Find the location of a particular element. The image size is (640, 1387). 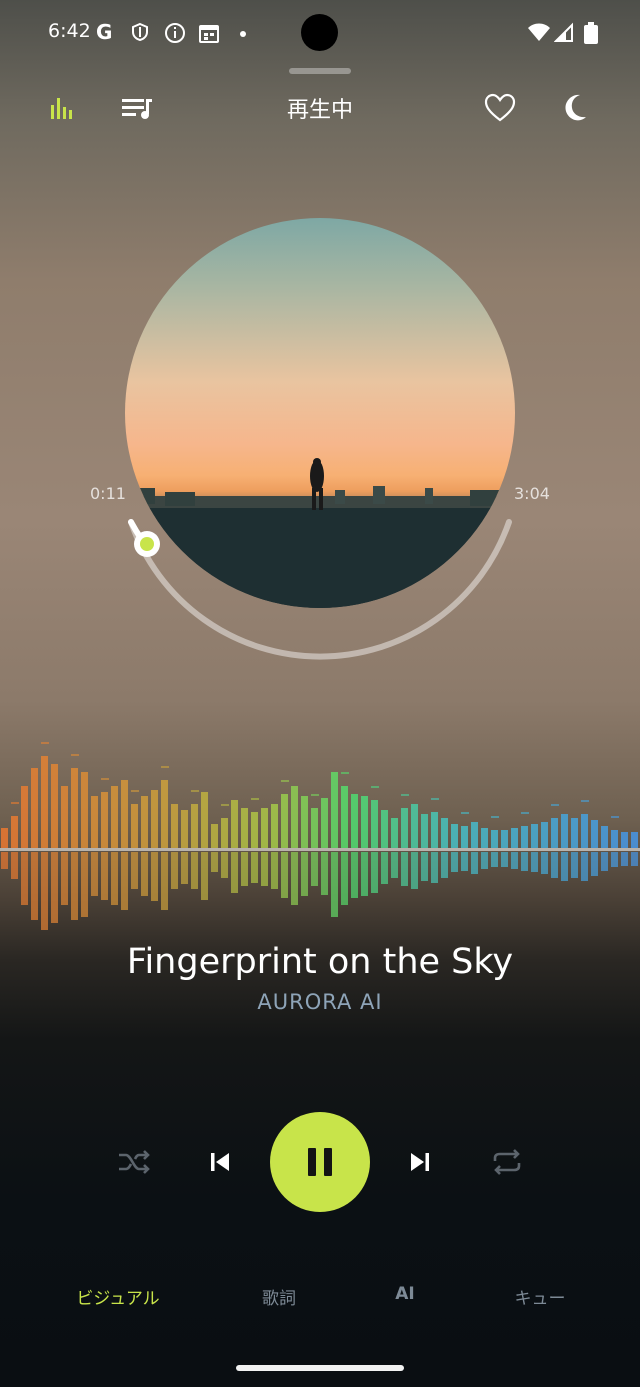

shuffle-icon is located at coordinates (134, 1162).